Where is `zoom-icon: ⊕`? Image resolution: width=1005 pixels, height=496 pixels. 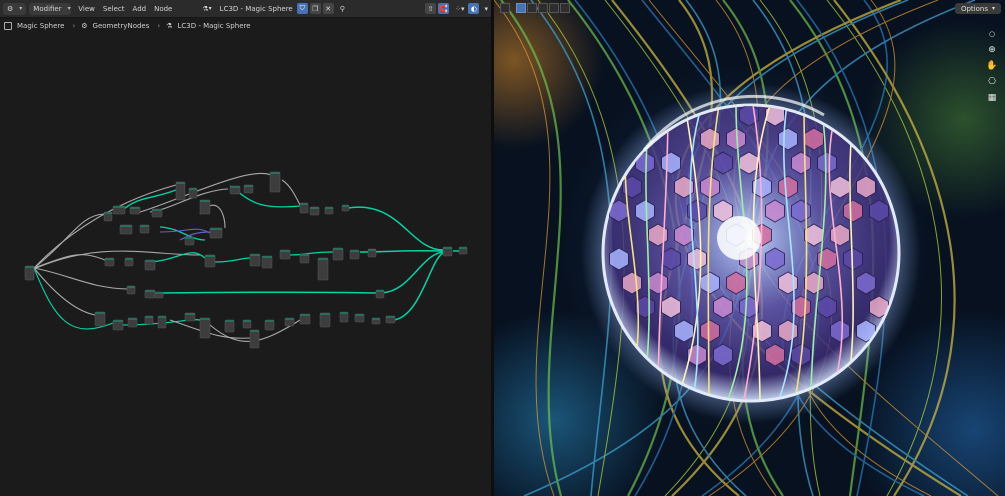
zoom-icon: ⊕ is located at coordinates (992, 50).